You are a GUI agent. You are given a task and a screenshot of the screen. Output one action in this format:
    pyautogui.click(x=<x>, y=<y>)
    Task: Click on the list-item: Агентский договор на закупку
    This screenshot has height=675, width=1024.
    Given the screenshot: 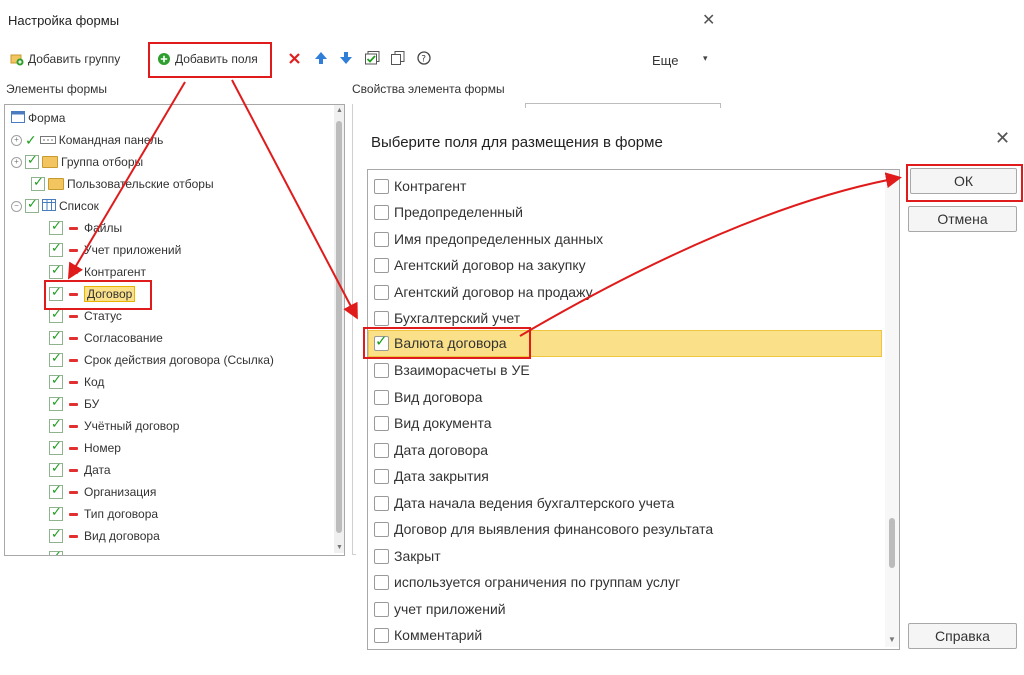 What is the action you would take?
    pyautogui.click(x=480, y=265)
    